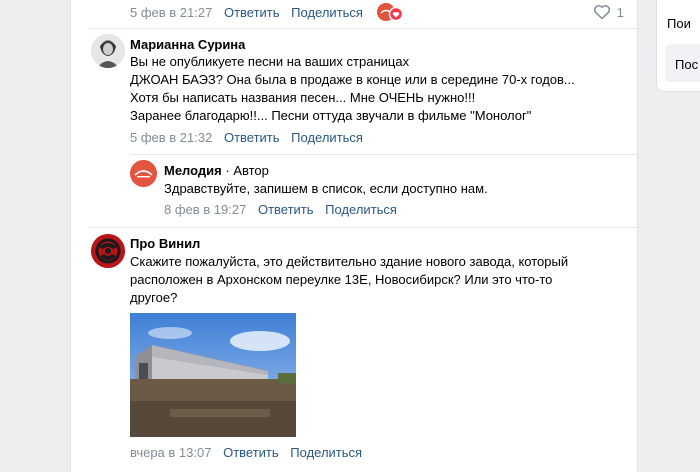  What do you see at coordinates (390, 12) in the screenshot?
I see `reaction-icon` at bounding box center [390, 12].